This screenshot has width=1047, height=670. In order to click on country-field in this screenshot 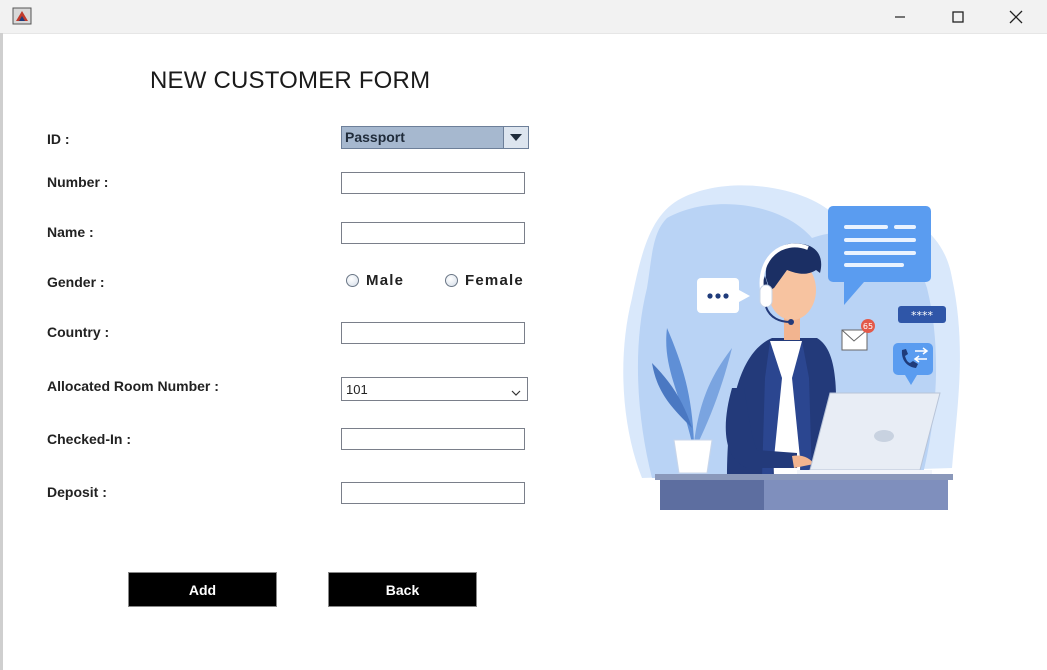, I will do `click(433, 333)`.